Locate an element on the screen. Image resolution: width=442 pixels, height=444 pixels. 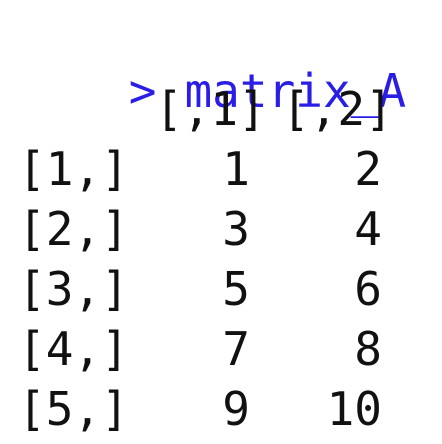
matrix-cell: 9 is located at coordinates (236, 409).